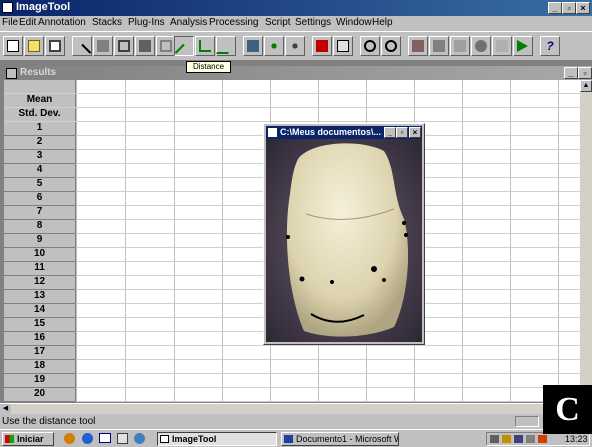 The image size is (592, 447). What do you see at coordinates (69, 438) in the screenshot?
I see `quicklaunch-browser-icon` at bounding box center [69, 438].